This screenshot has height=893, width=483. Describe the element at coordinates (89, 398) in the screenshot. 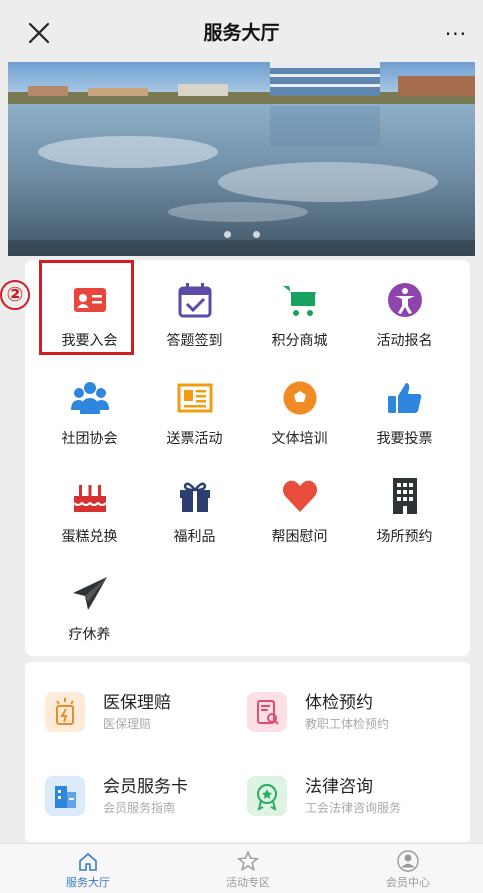

I see `group-icon` at that location.